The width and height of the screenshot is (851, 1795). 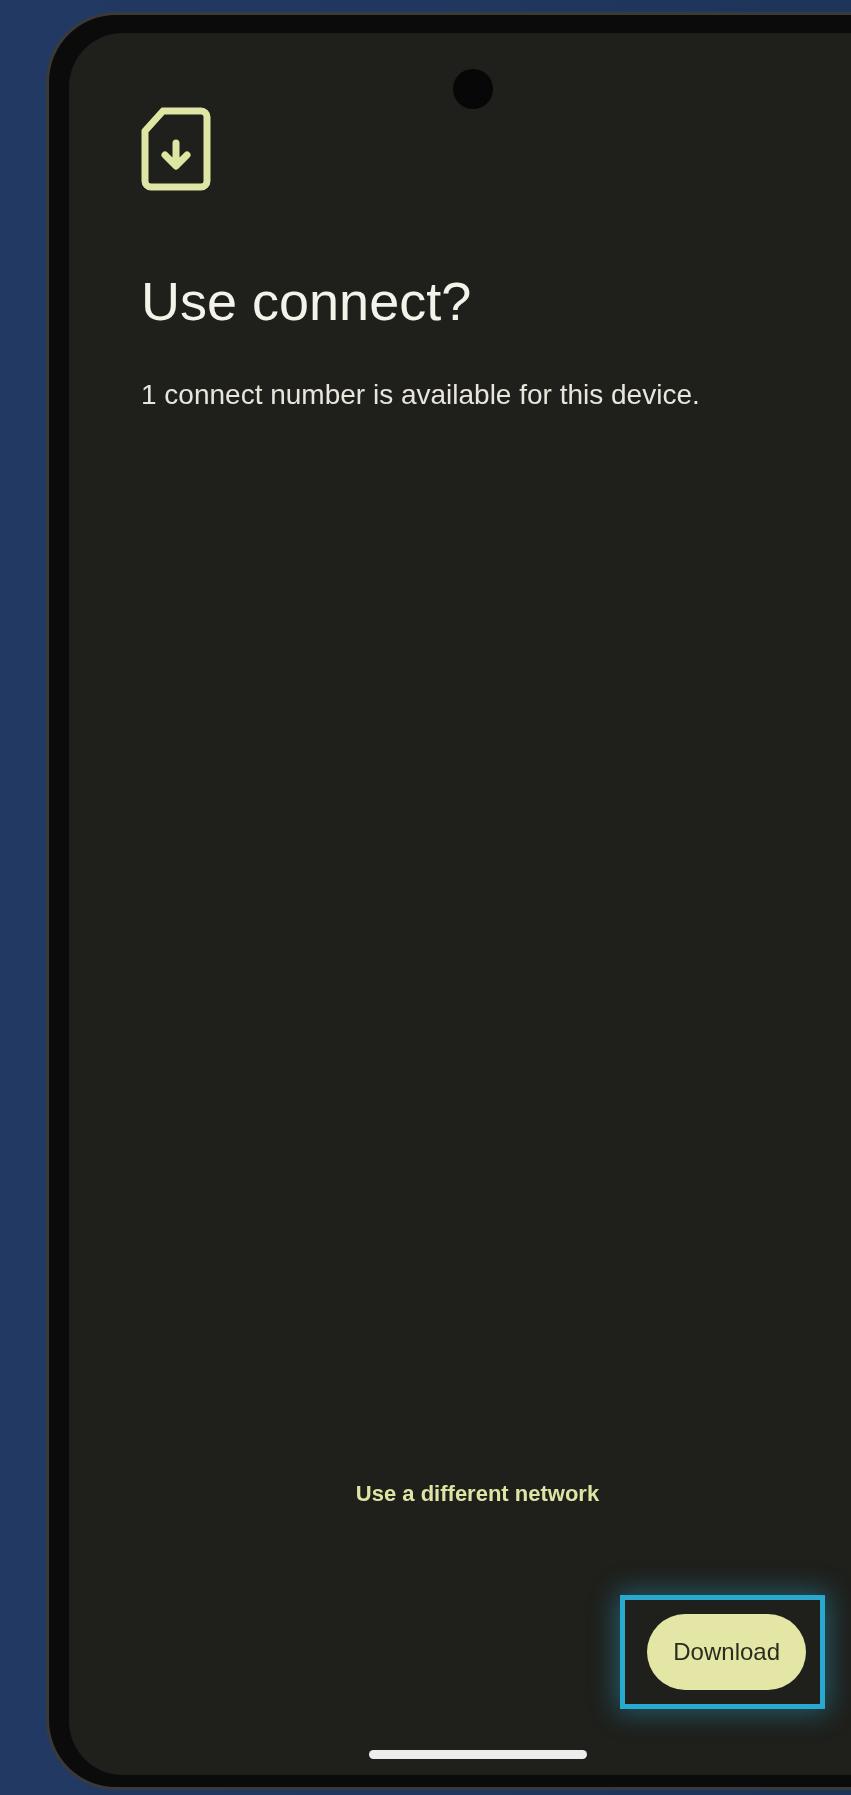 What do you see at coordinates (726, 1652) in the screenshot?
I see `download-button: Download` at bounding box center [726, 1652].